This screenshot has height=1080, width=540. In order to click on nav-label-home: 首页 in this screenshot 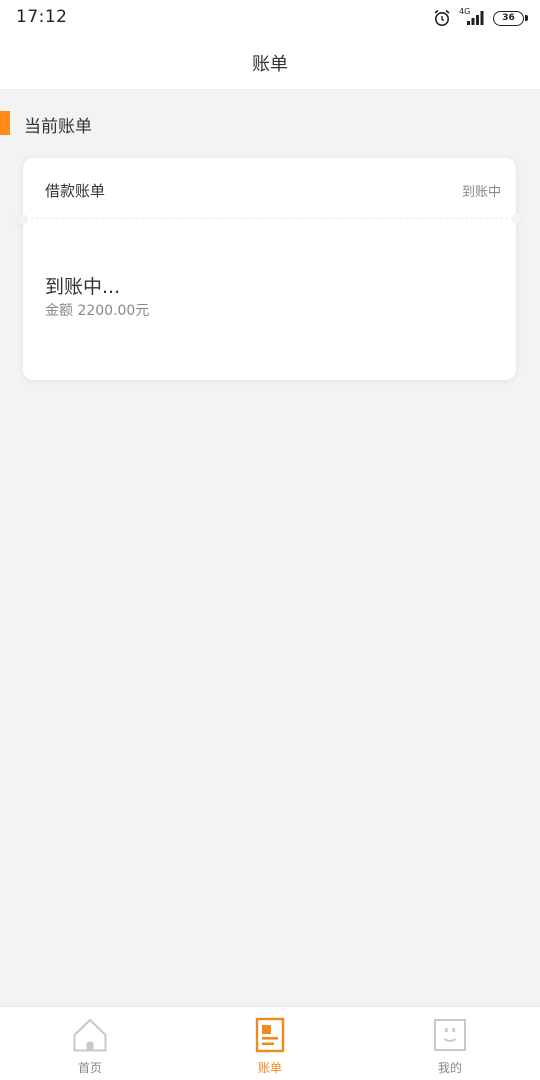, I will do `click(89, 1068)`.